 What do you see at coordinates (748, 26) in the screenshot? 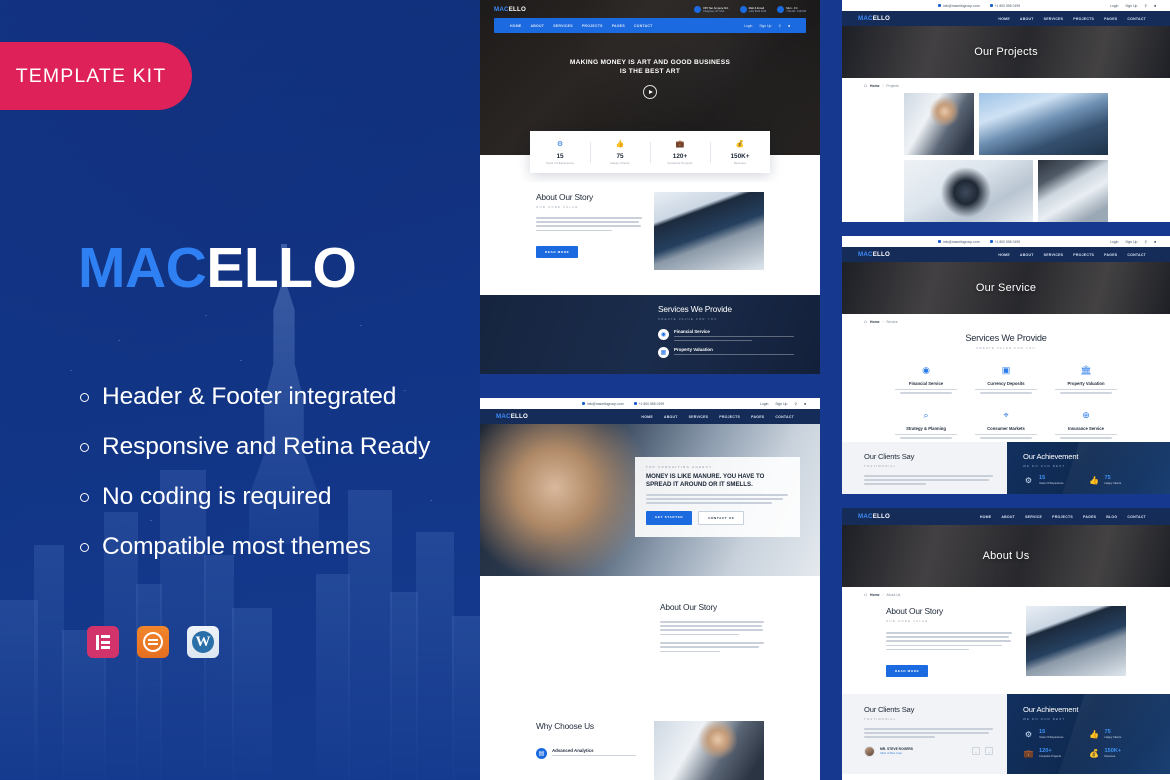
I see `login-link: Login` at bounding box center [748, 26].